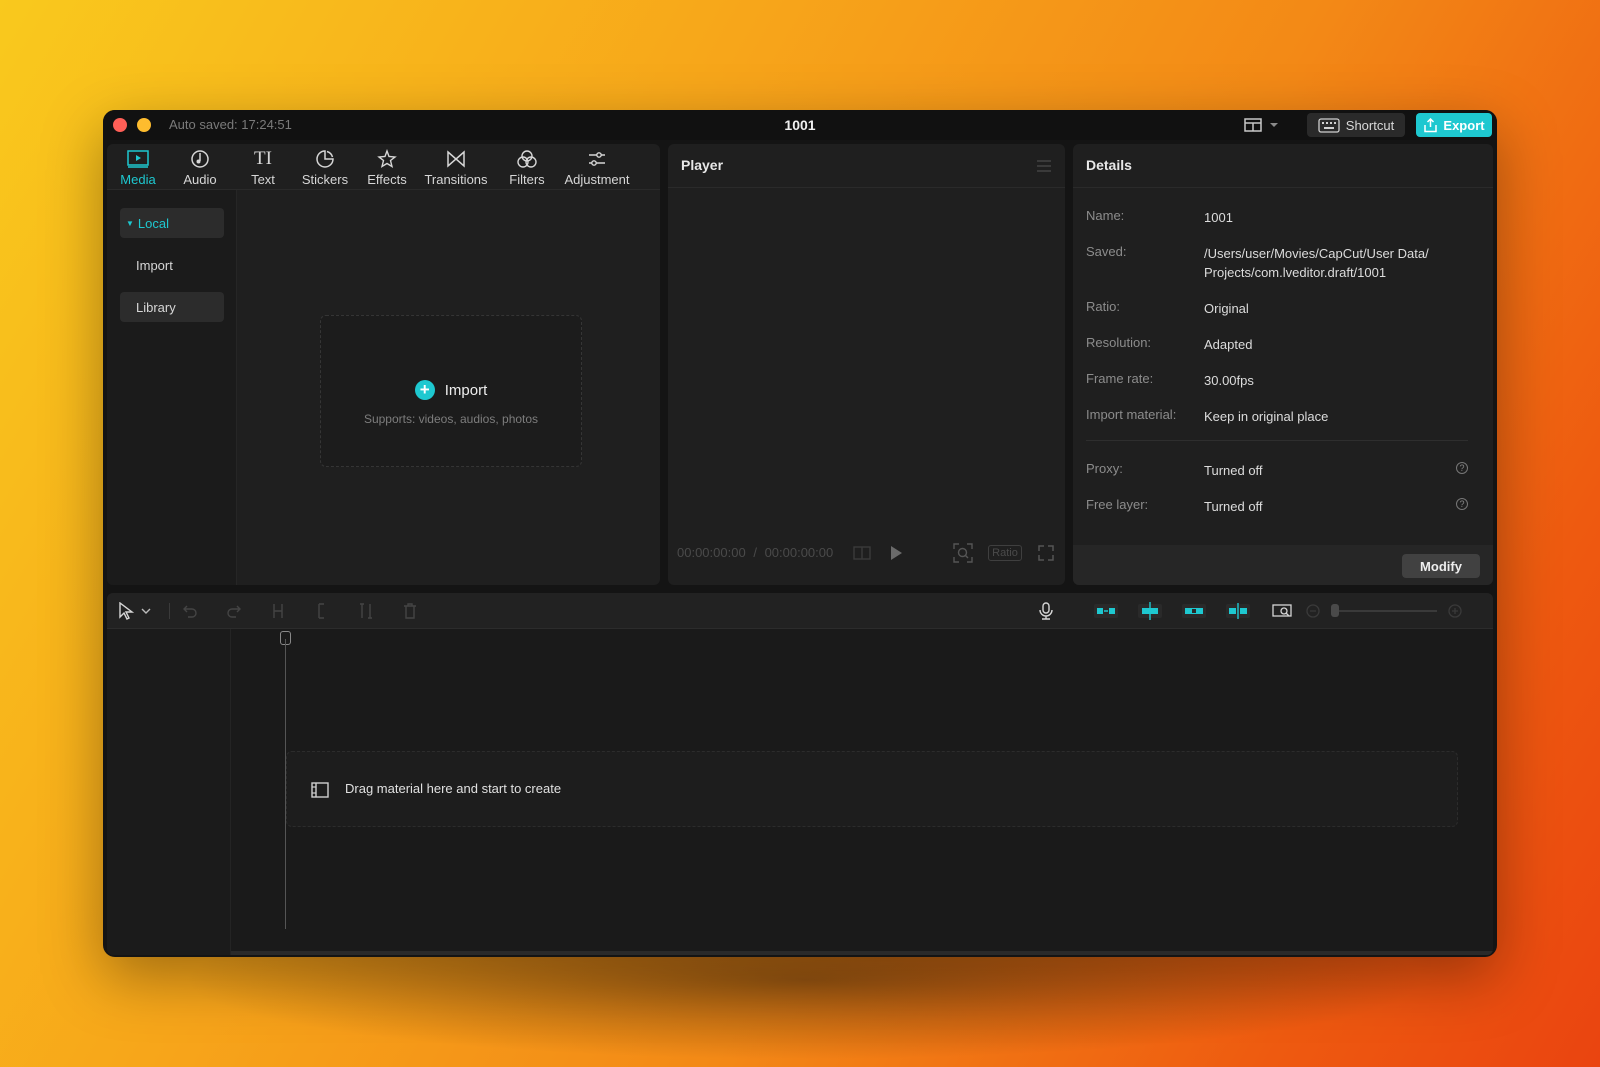 The width and height of the screenshot is (1600, 1067). I want to click on caret-down-icon: ▼, so click(130, 223).